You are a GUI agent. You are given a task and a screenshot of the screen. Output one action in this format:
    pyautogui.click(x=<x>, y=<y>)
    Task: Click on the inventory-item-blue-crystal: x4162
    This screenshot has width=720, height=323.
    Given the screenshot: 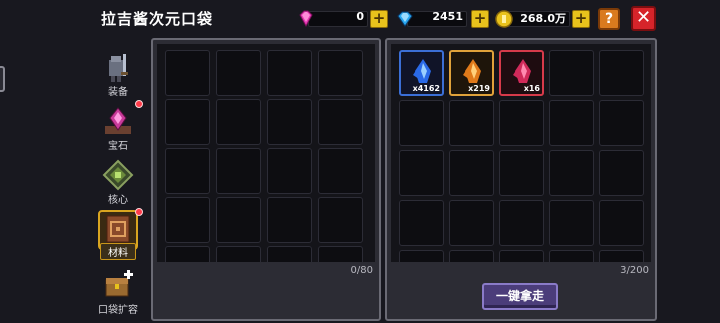 What is the action you would take?
    pyautogui.click(x=421, y=73)
    